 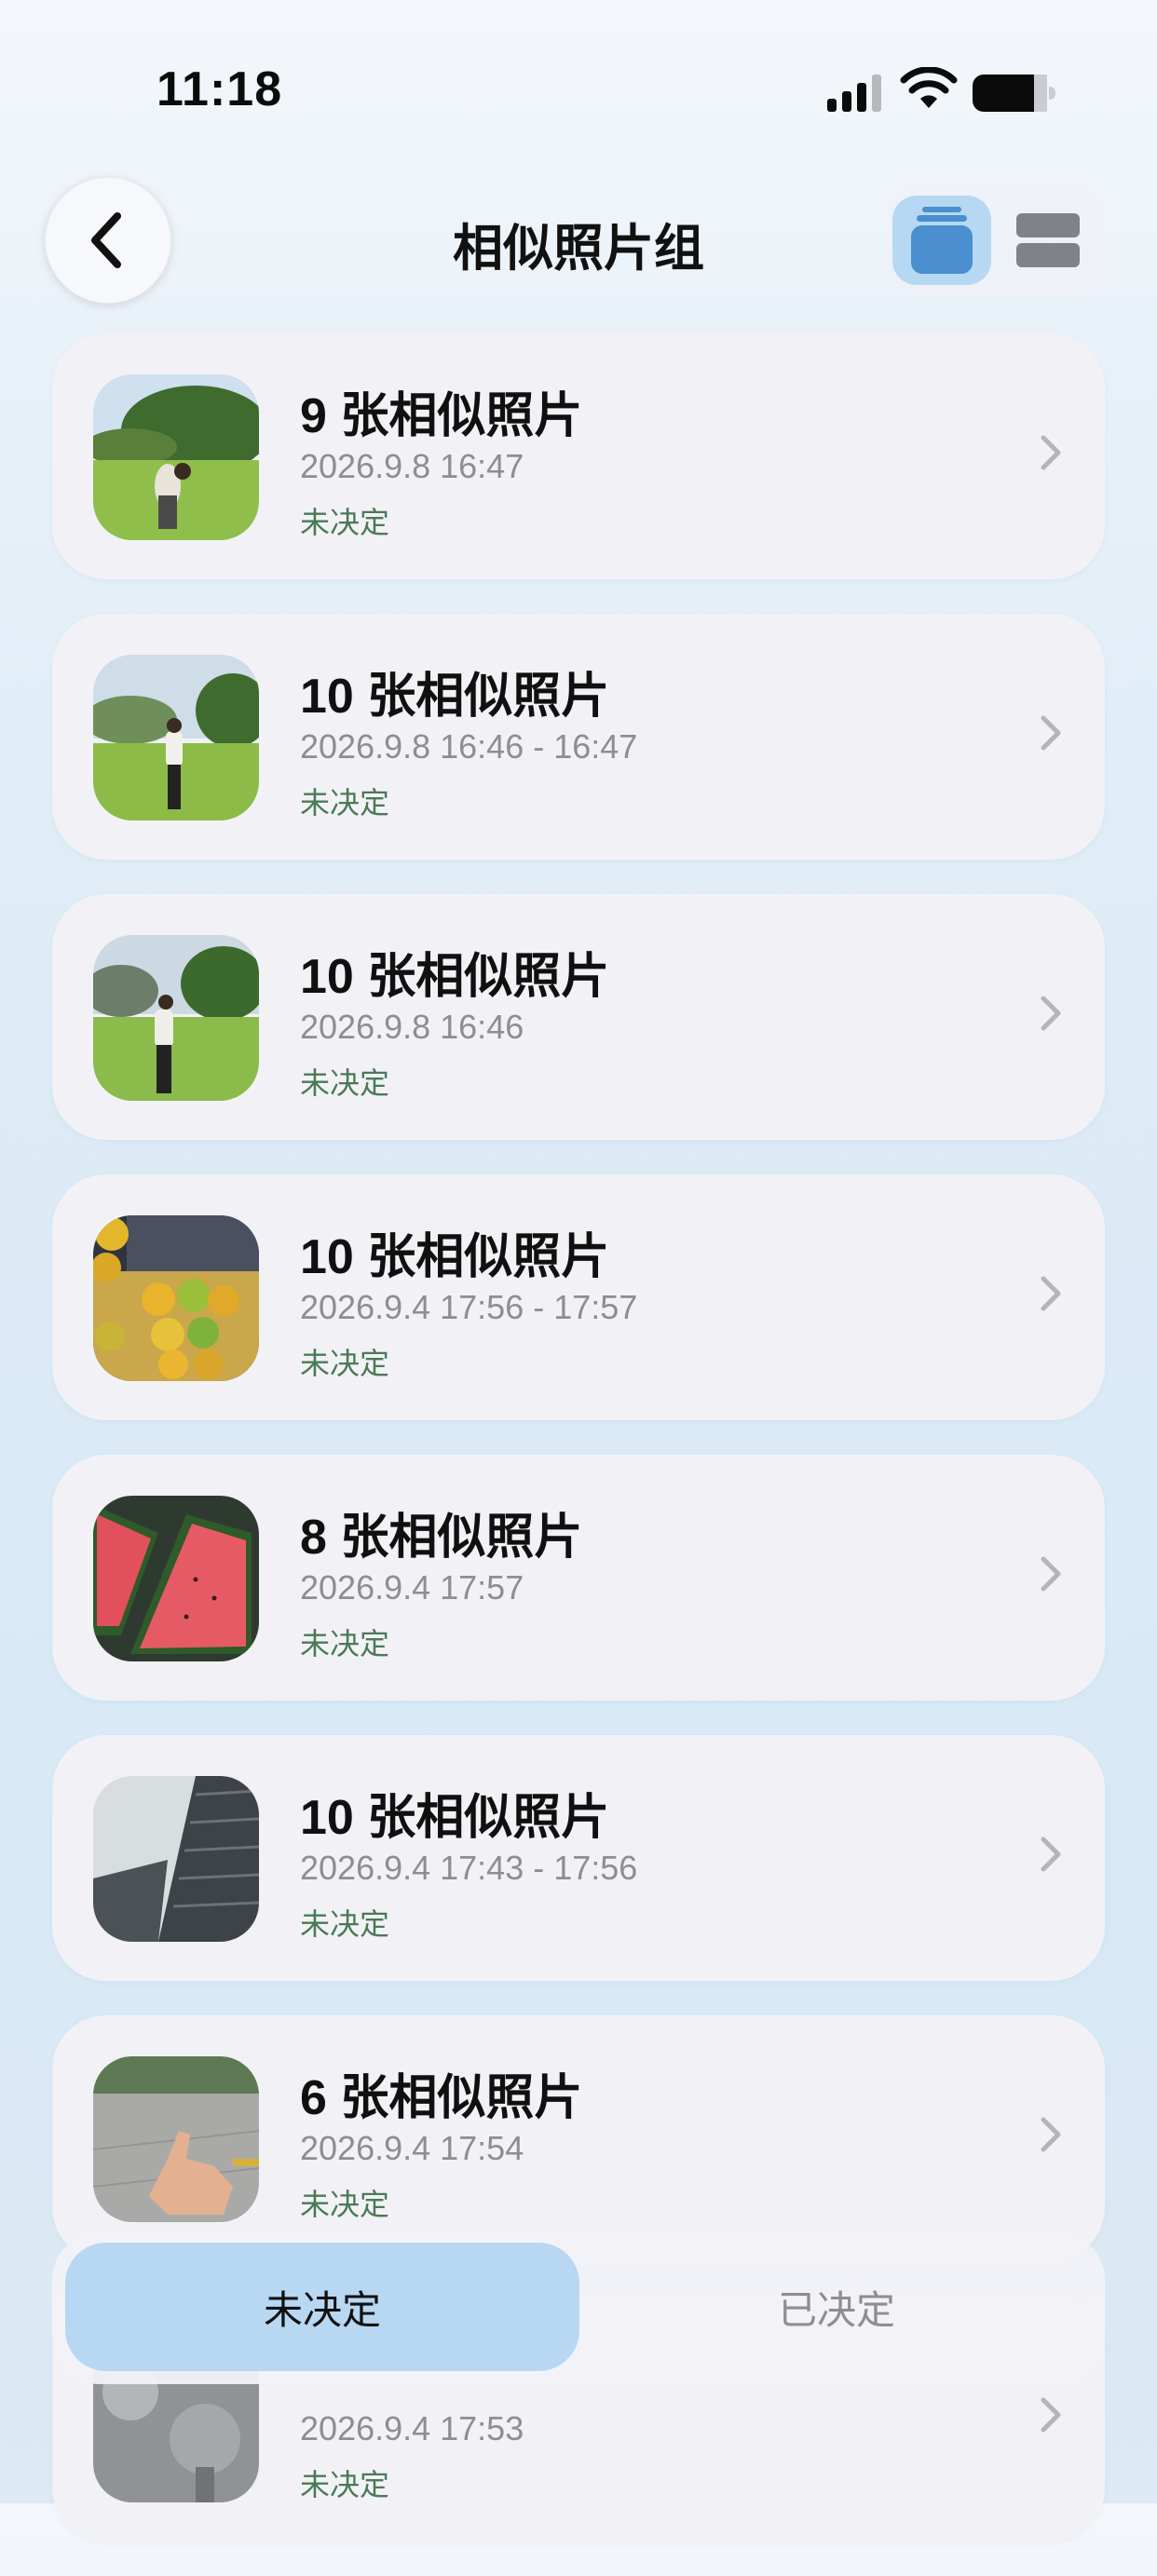 I want to click on stack-view-icon, so click(x=942, y=240).